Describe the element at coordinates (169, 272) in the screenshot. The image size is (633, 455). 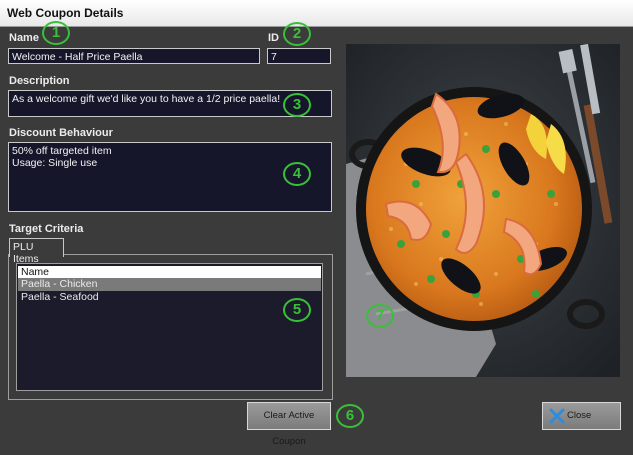
I see `list-header-name: Name` at that location.